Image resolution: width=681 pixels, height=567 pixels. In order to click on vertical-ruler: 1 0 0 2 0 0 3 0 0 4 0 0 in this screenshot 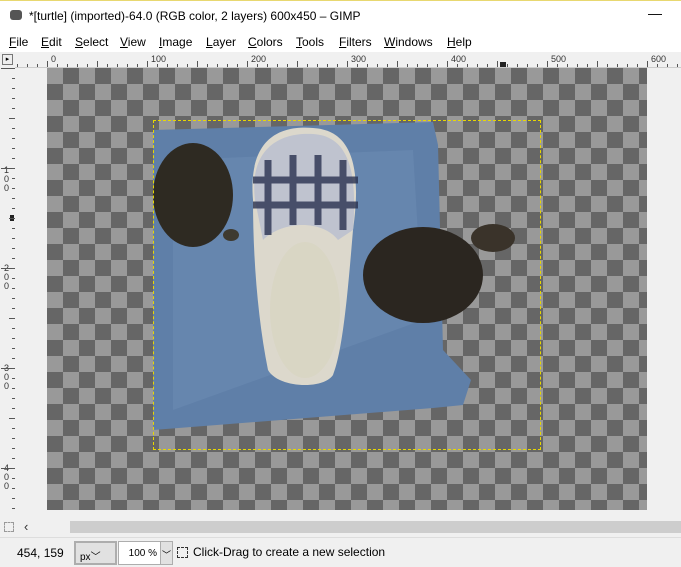, I will do `click(7, 293)`.